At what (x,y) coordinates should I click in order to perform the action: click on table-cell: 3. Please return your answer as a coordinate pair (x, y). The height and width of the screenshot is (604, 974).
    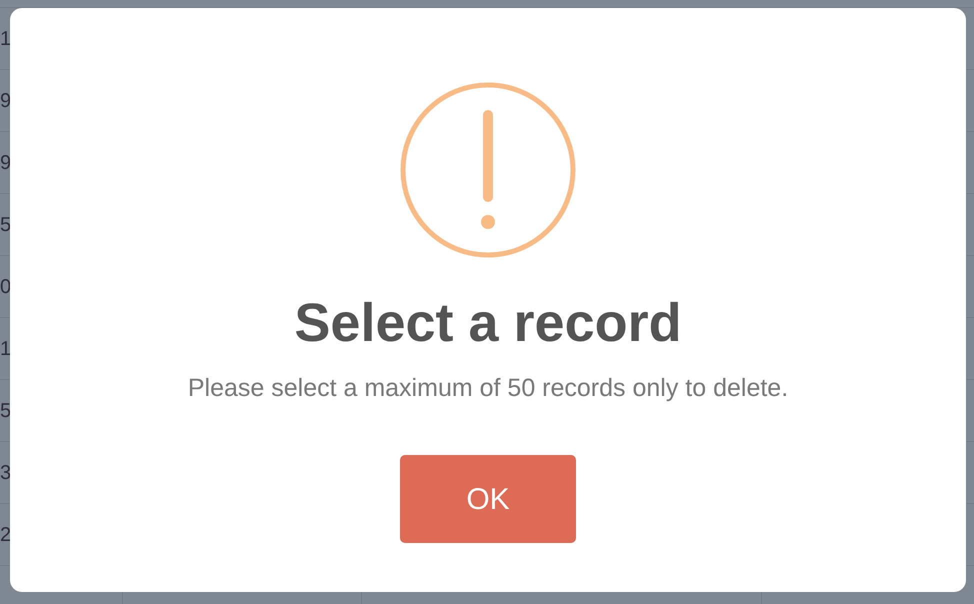
    Looking at the image, I should click on (6, 472).